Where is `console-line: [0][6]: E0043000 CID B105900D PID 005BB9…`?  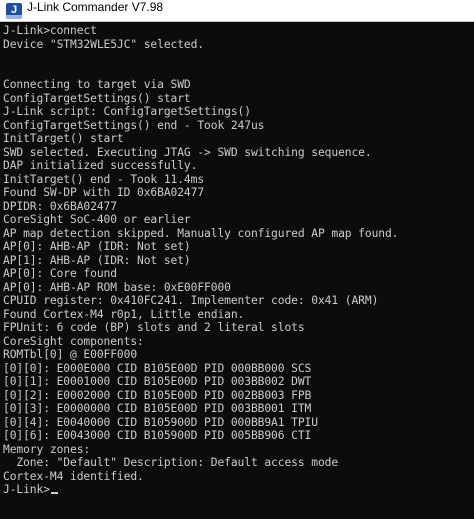
console-line: [0][6]: E0043000 CID B105900D PID 005BB9… is located at coordinates (157, 435).